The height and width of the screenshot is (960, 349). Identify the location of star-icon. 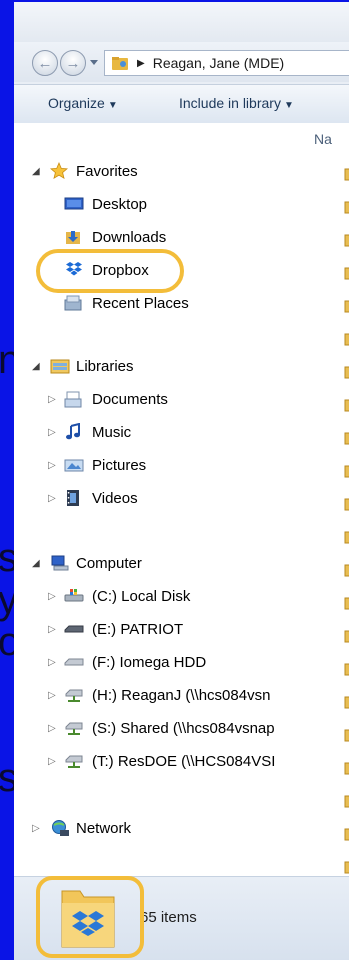
(59, 170).